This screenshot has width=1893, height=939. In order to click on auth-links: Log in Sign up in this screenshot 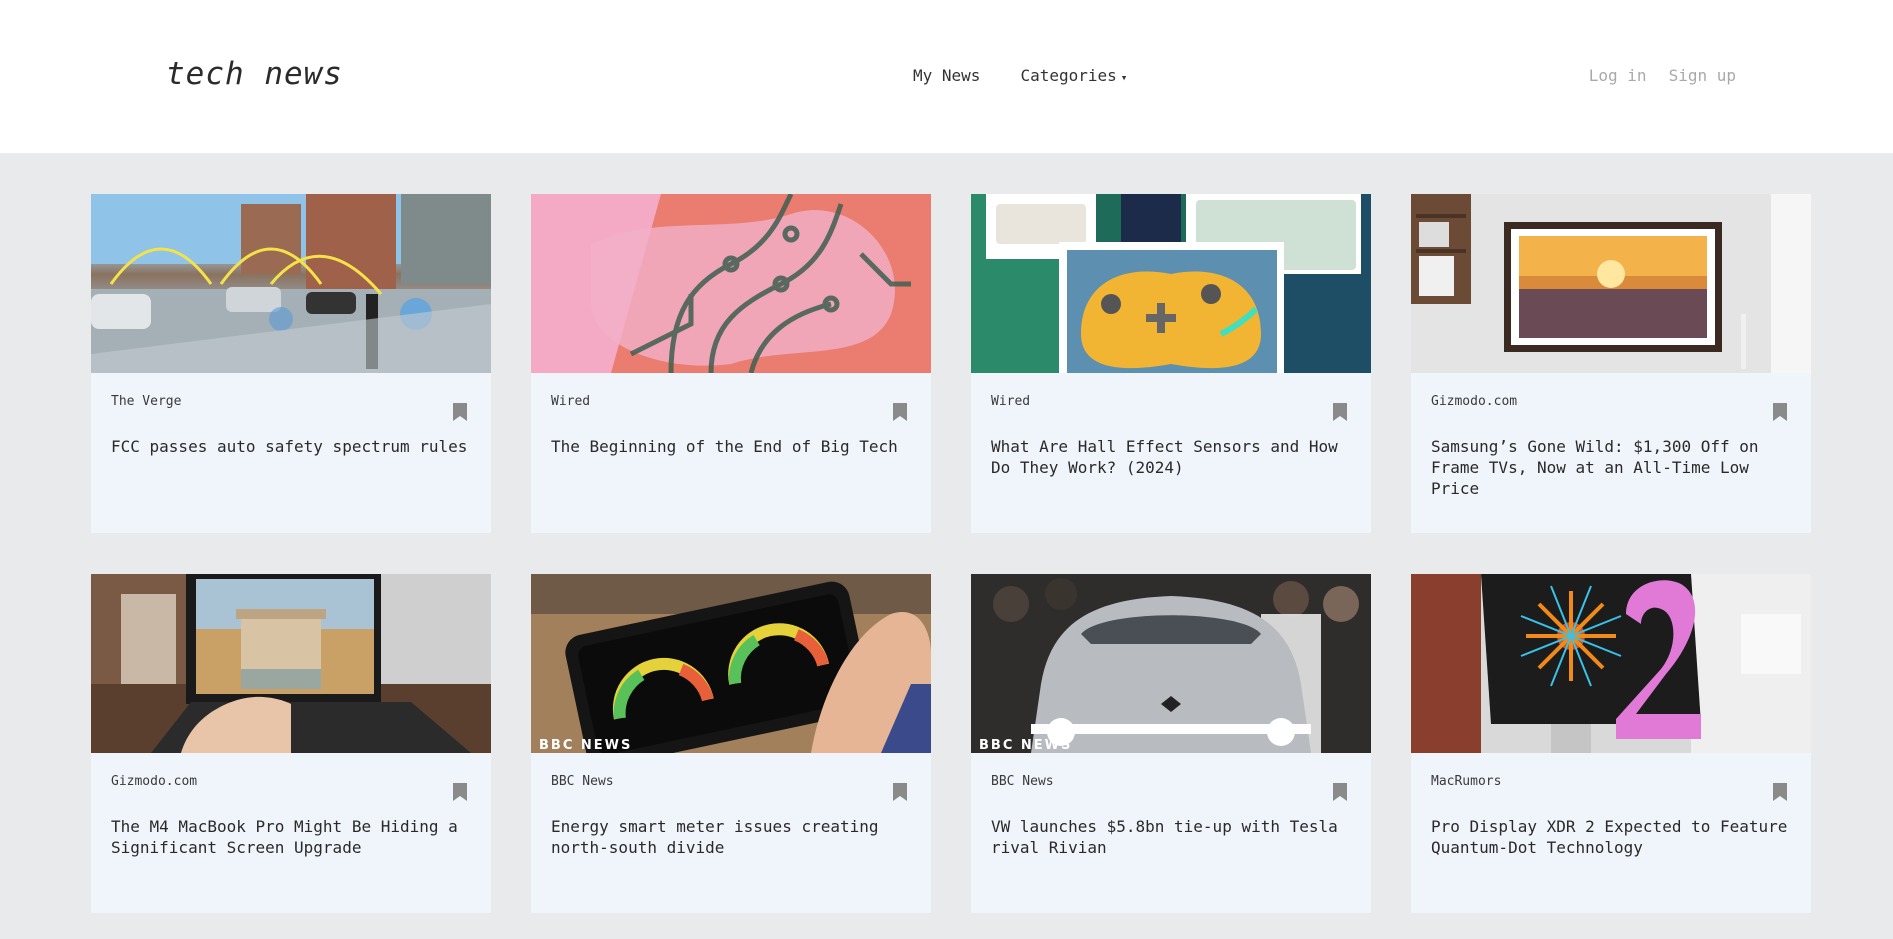, I will do `click(1662, 75)`.